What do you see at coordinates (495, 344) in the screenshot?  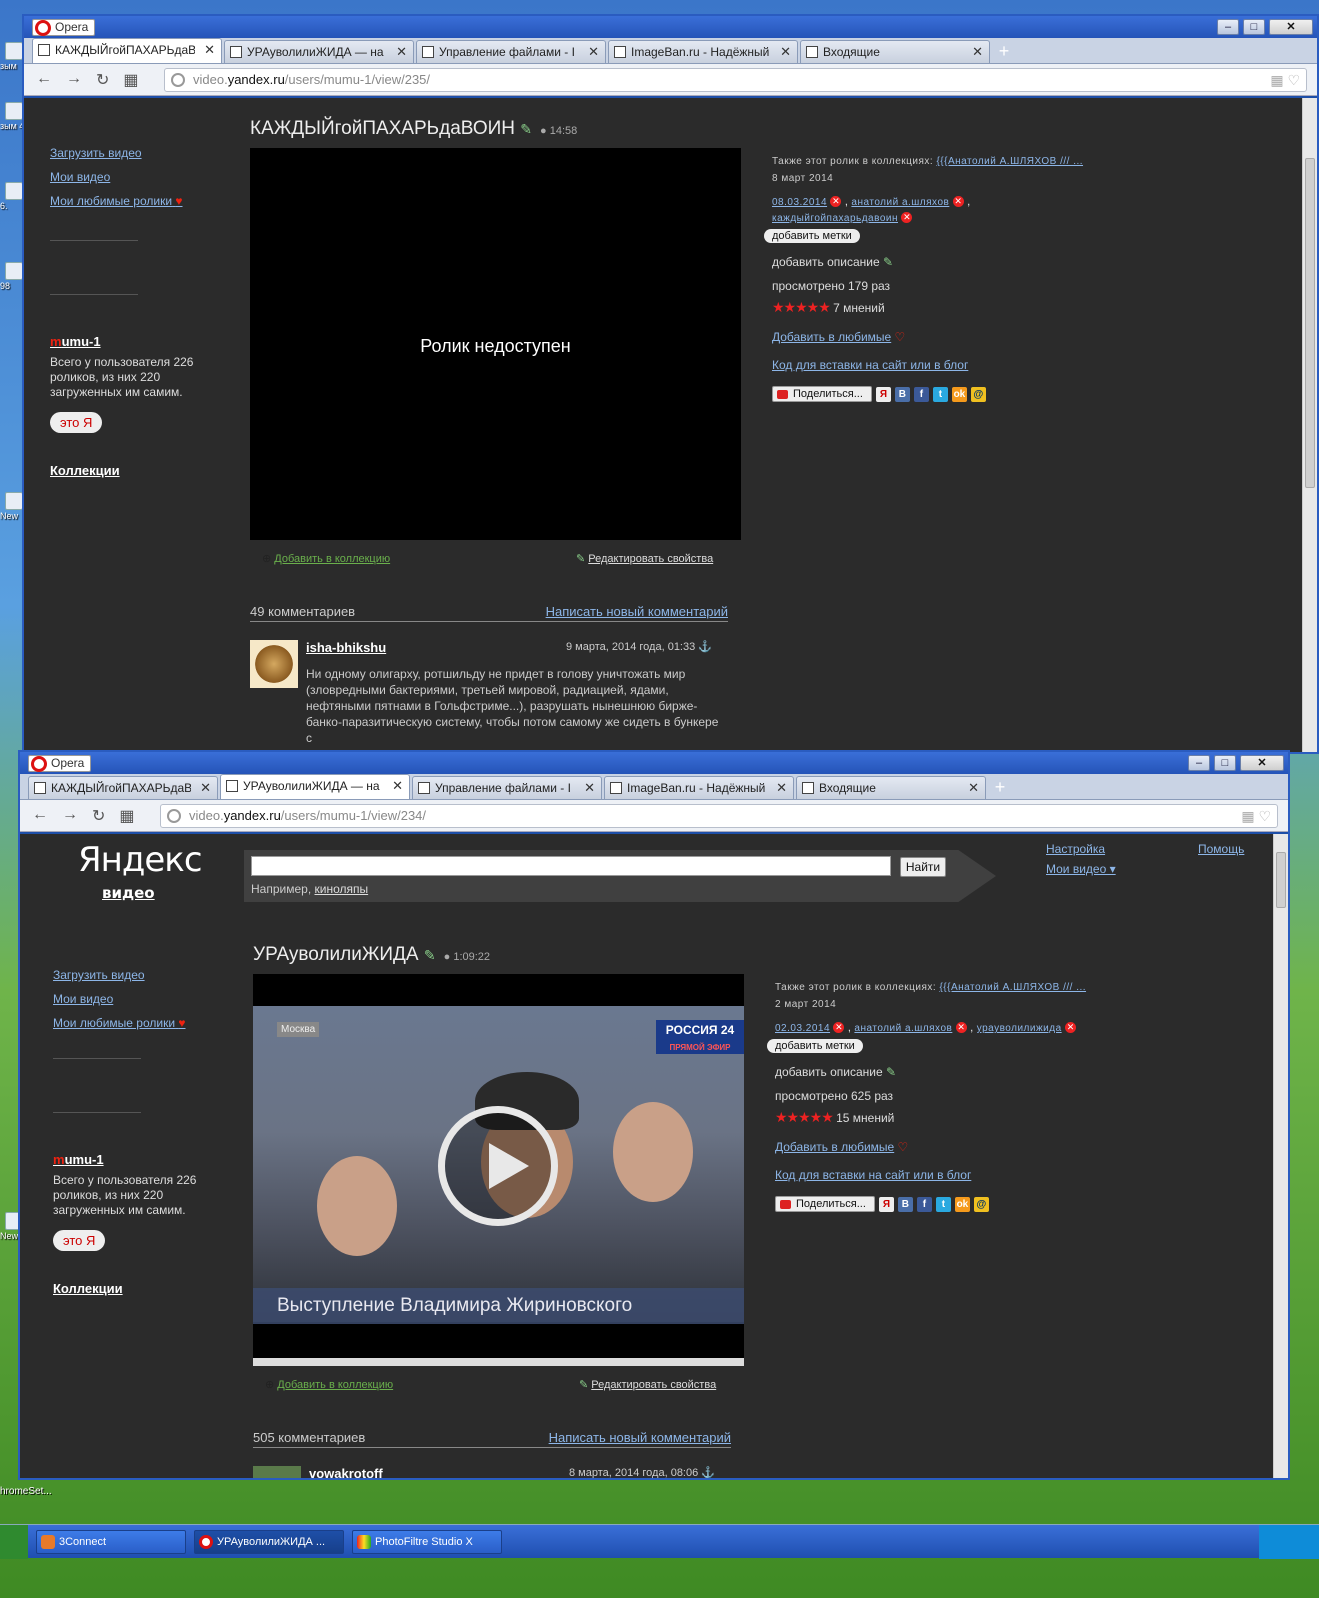 I see `video-player: Ролик недоступен` at bounding box center [495, 344].